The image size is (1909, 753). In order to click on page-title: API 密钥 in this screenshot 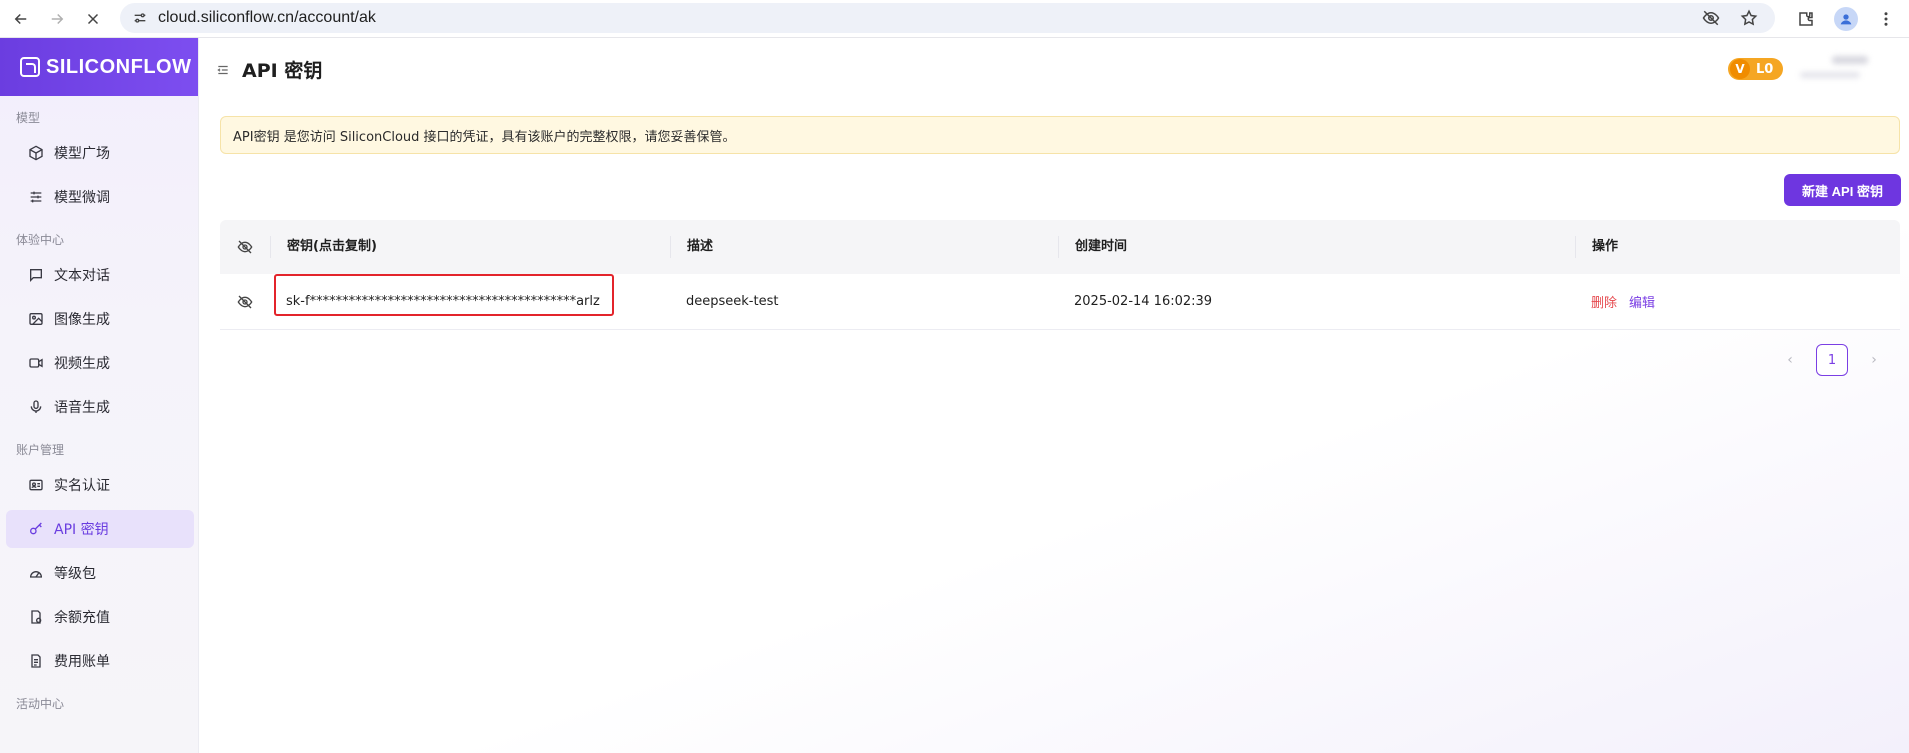, I will do `click(282, 71)`.